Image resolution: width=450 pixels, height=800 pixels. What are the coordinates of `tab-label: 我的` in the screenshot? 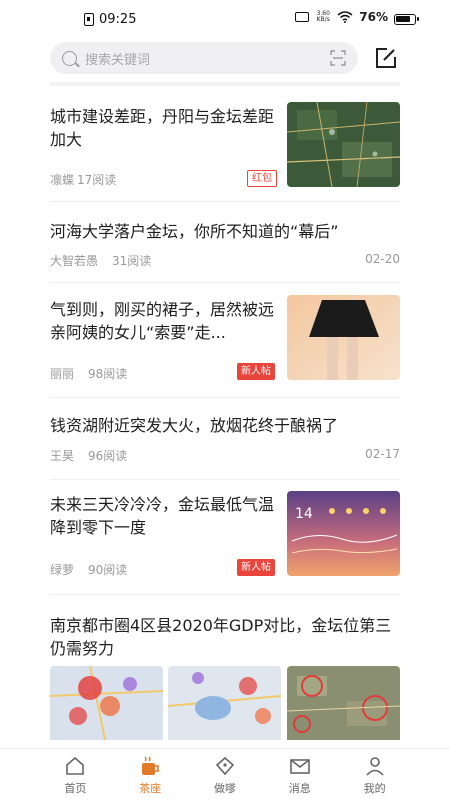 It's located at (374, 788).